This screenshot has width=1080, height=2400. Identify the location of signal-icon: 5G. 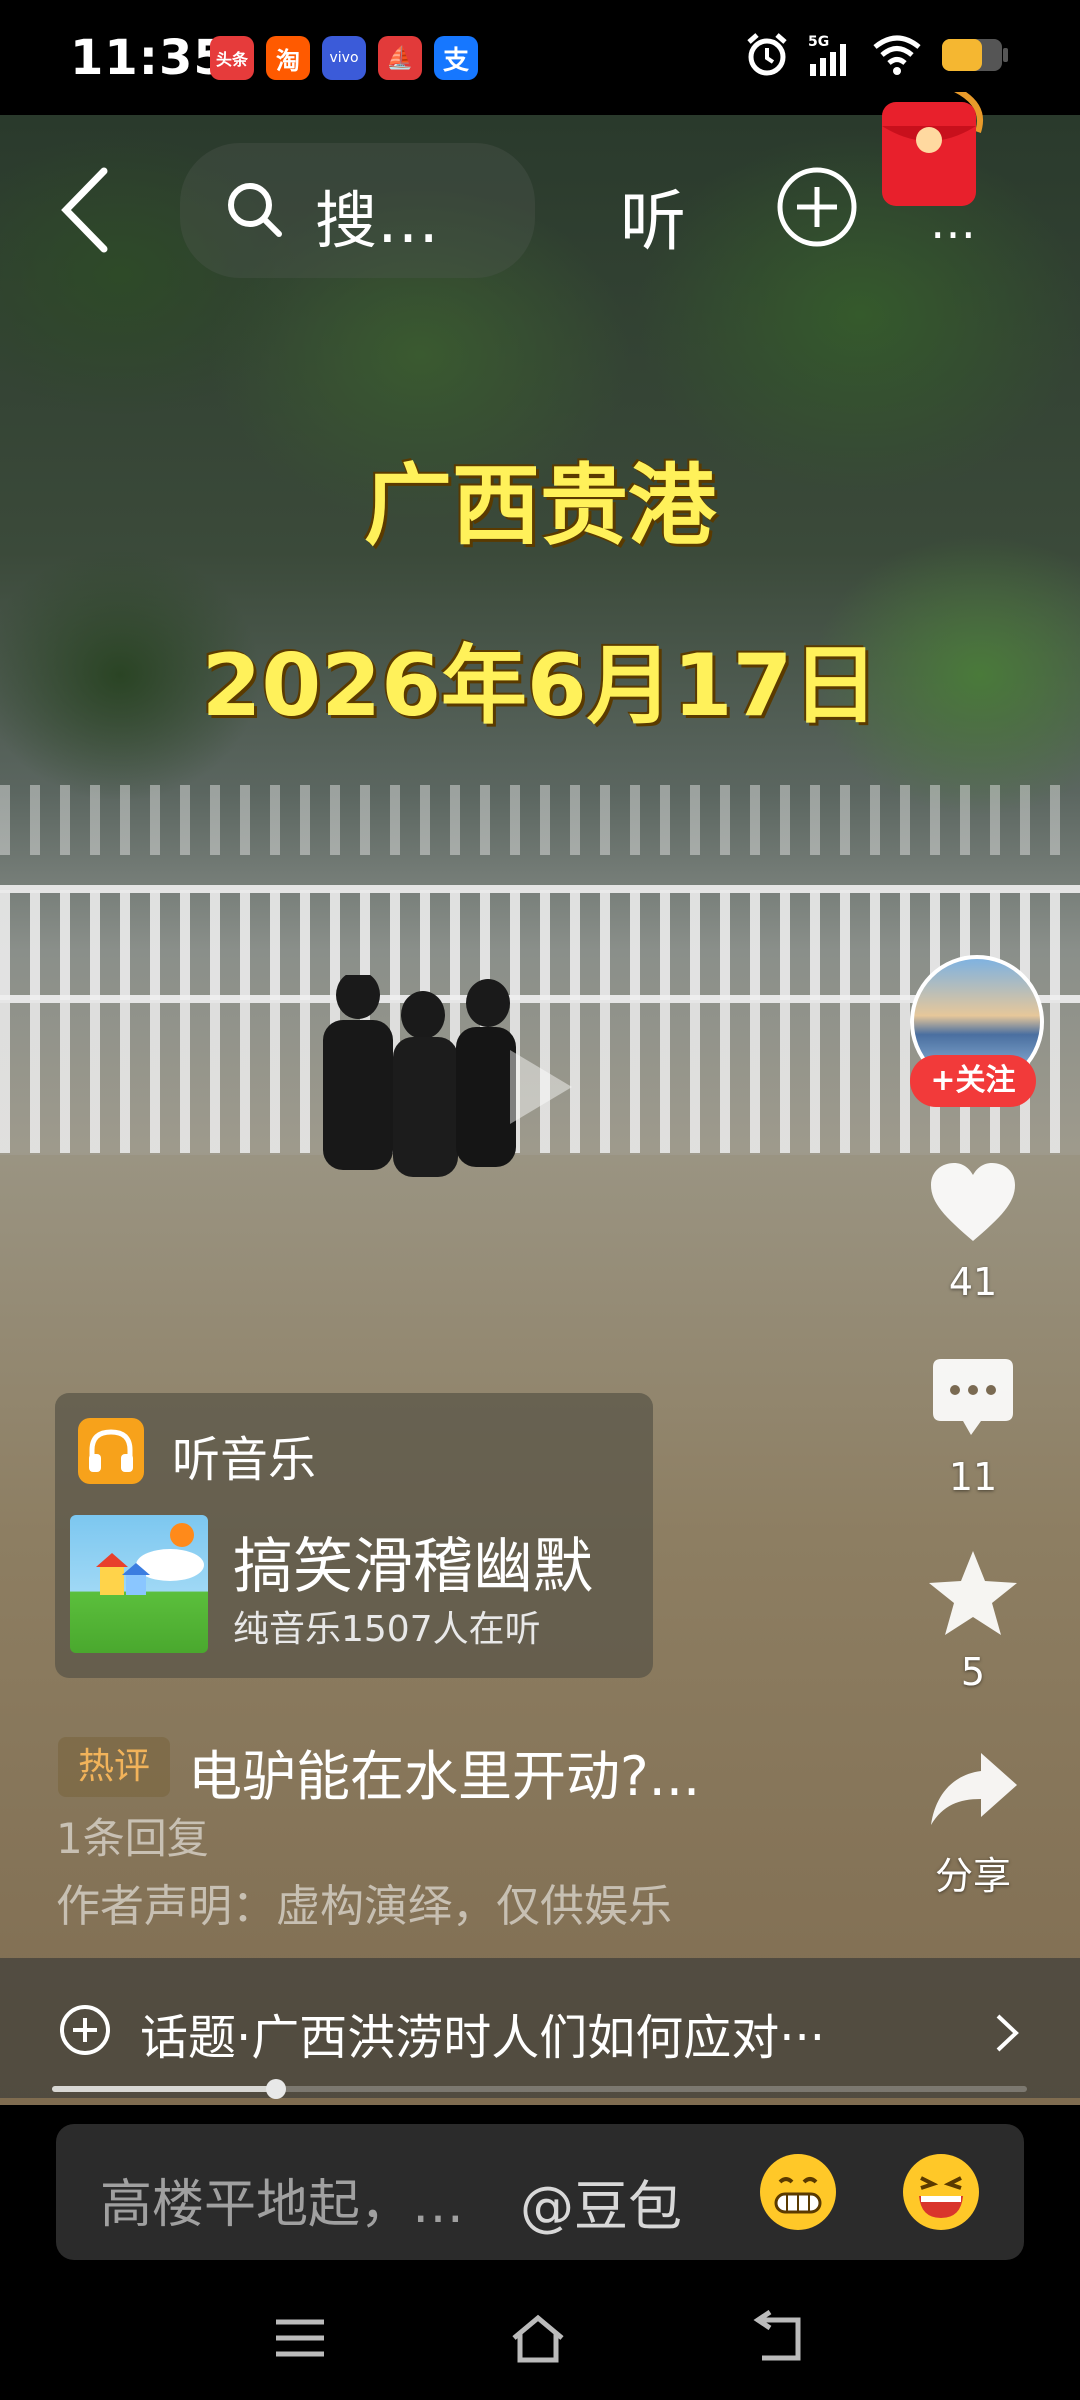
(827, 55).